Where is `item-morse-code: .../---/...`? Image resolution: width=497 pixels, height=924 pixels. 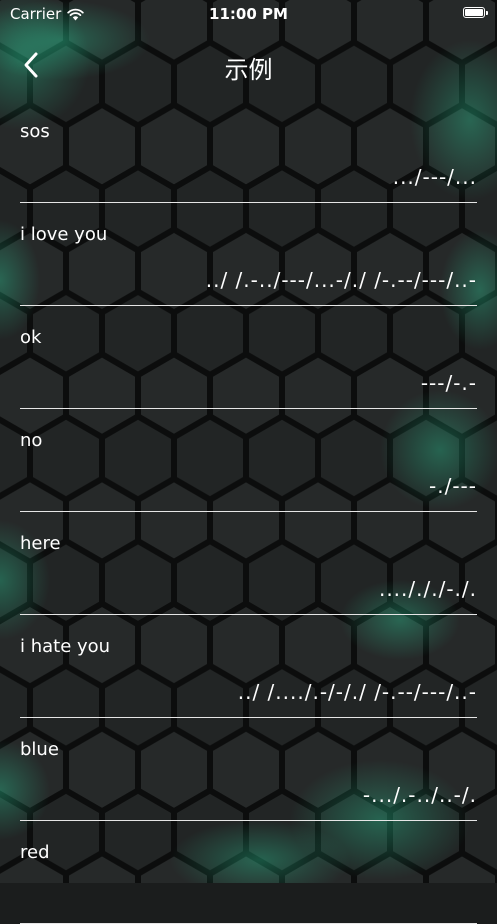 item-morse-code: .../---/... is located at coordinates (434, 177).